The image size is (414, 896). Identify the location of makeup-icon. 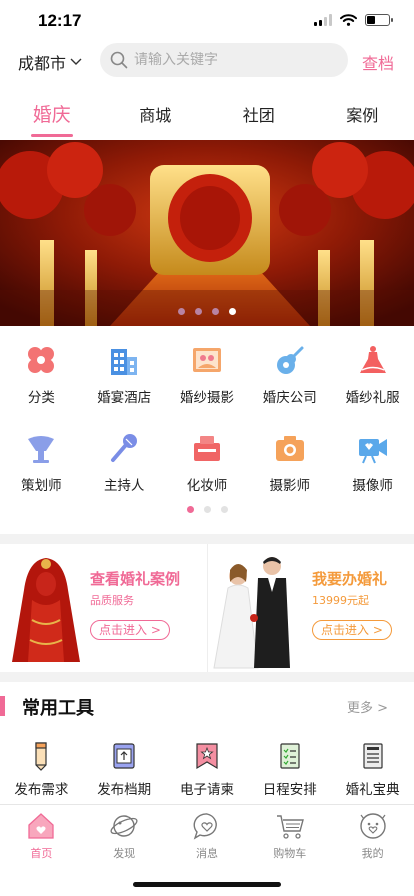
(207, 448).